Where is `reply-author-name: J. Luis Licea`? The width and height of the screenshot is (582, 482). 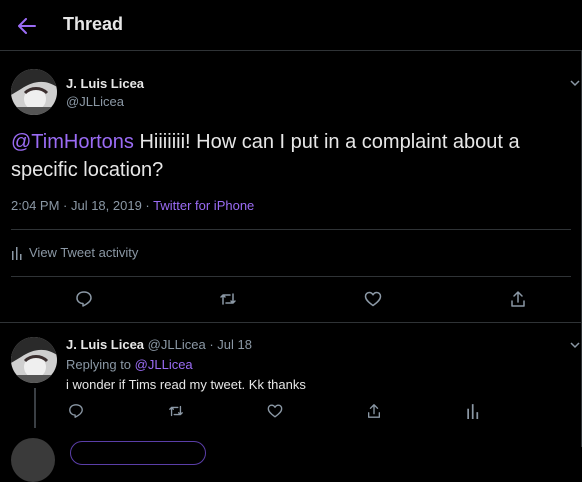 reply-author-name: J. Luis Licea is located at coordinates (105, 344).